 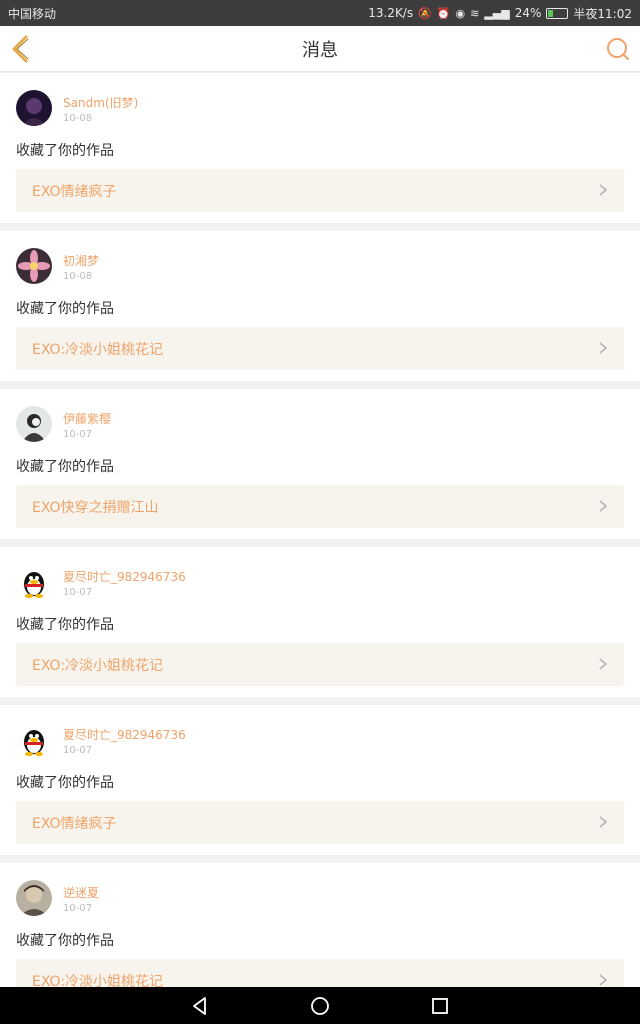 I want to click on status-bar: 中国移动 13.2K/s 🔕 ⏰ ◉ ≋ ▂▄▆ 24% 半夜11:02, so click(x=320, y=13).